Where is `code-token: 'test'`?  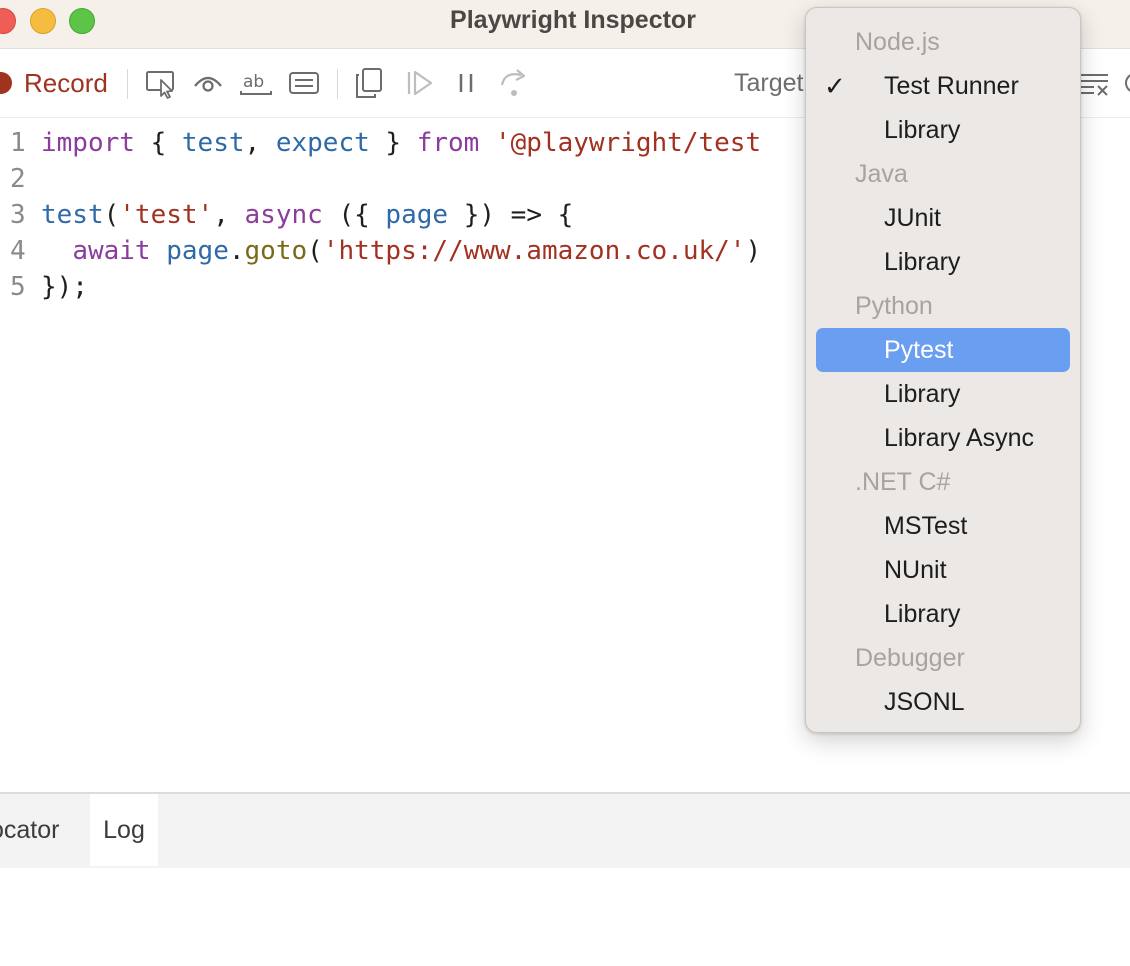 code-token: 'test' is located at coordinates (166, 215).